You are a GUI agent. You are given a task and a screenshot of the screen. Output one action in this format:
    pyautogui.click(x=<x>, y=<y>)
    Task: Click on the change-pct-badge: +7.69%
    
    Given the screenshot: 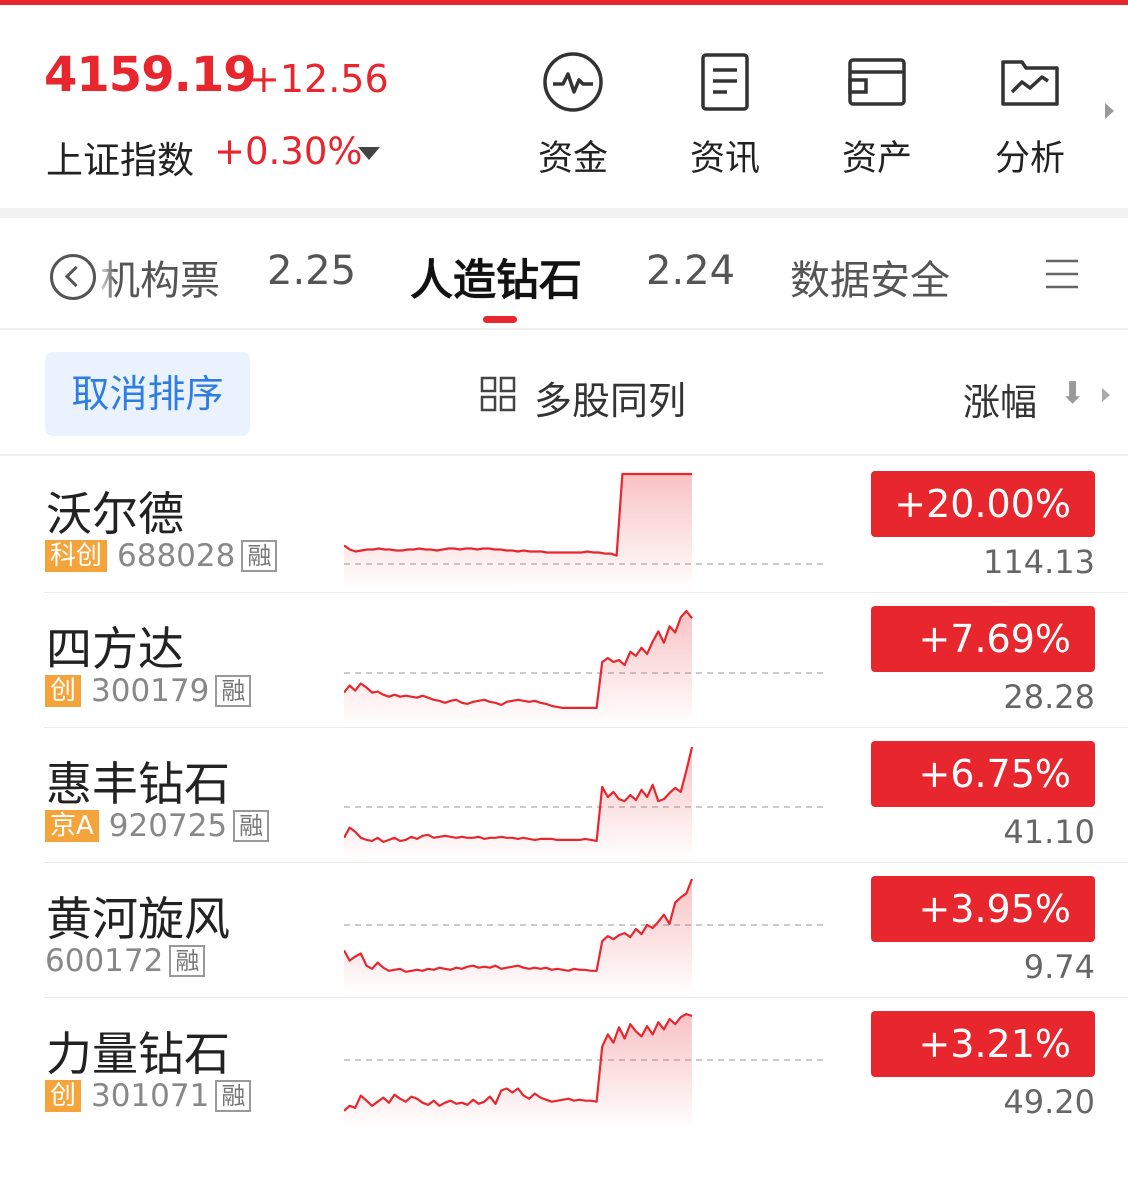 What is the action you would take?
    pyautogui.click(x=983, y=639)
    